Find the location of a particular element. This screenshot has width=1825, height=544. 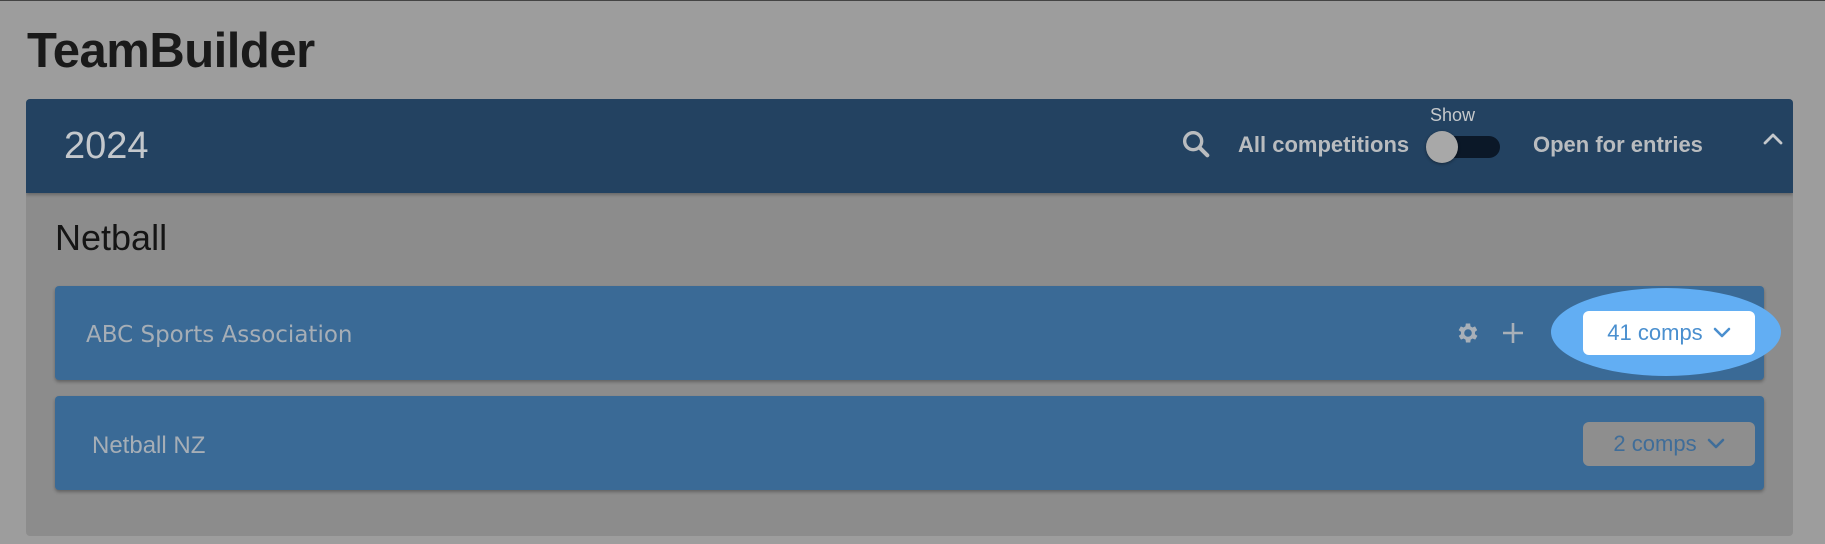

open-for-entries-label: Open for entries is located at coordinates (1618, 145).